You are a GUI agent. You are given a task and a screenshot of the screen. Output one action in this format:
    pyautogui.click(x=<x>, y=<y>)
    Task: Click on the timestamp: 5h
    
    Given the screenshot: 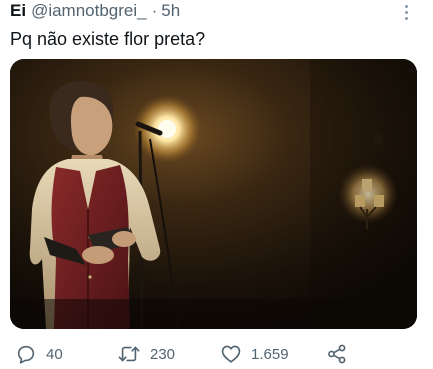 What is the action you would take?
    pyautogui.click(x=170, y=11)
    